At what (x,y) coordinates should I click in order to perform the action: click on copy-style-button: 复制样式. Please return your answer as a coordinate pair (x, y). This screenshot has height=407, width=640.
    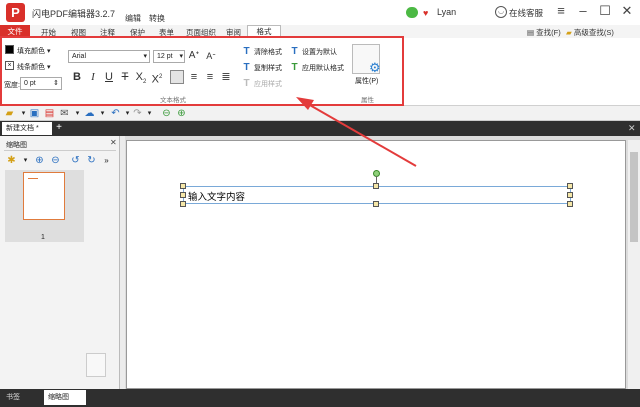
    Looking at the image, I should click on (268, 68).